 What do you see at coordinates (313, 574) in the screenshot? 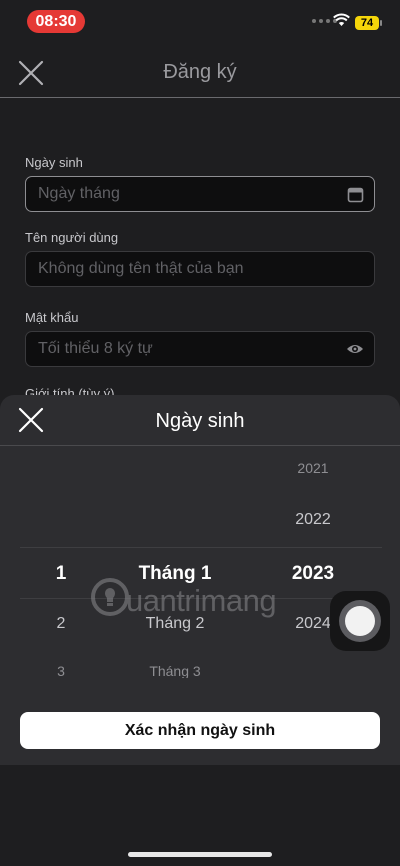
I see `year-option: 2023` at bounding box center [313, 574].